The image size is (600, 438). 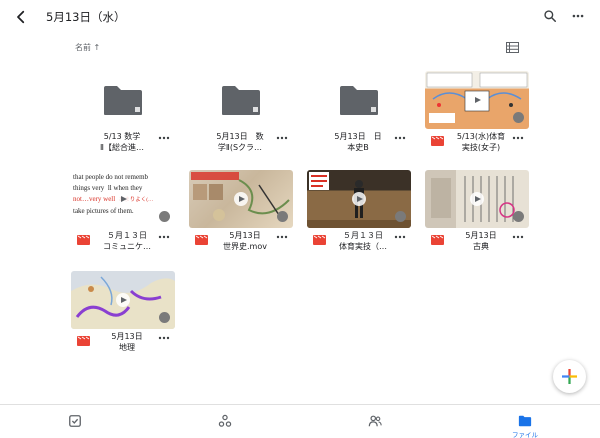 I want to click on more-vert-icon, so click(x=578, y=16).